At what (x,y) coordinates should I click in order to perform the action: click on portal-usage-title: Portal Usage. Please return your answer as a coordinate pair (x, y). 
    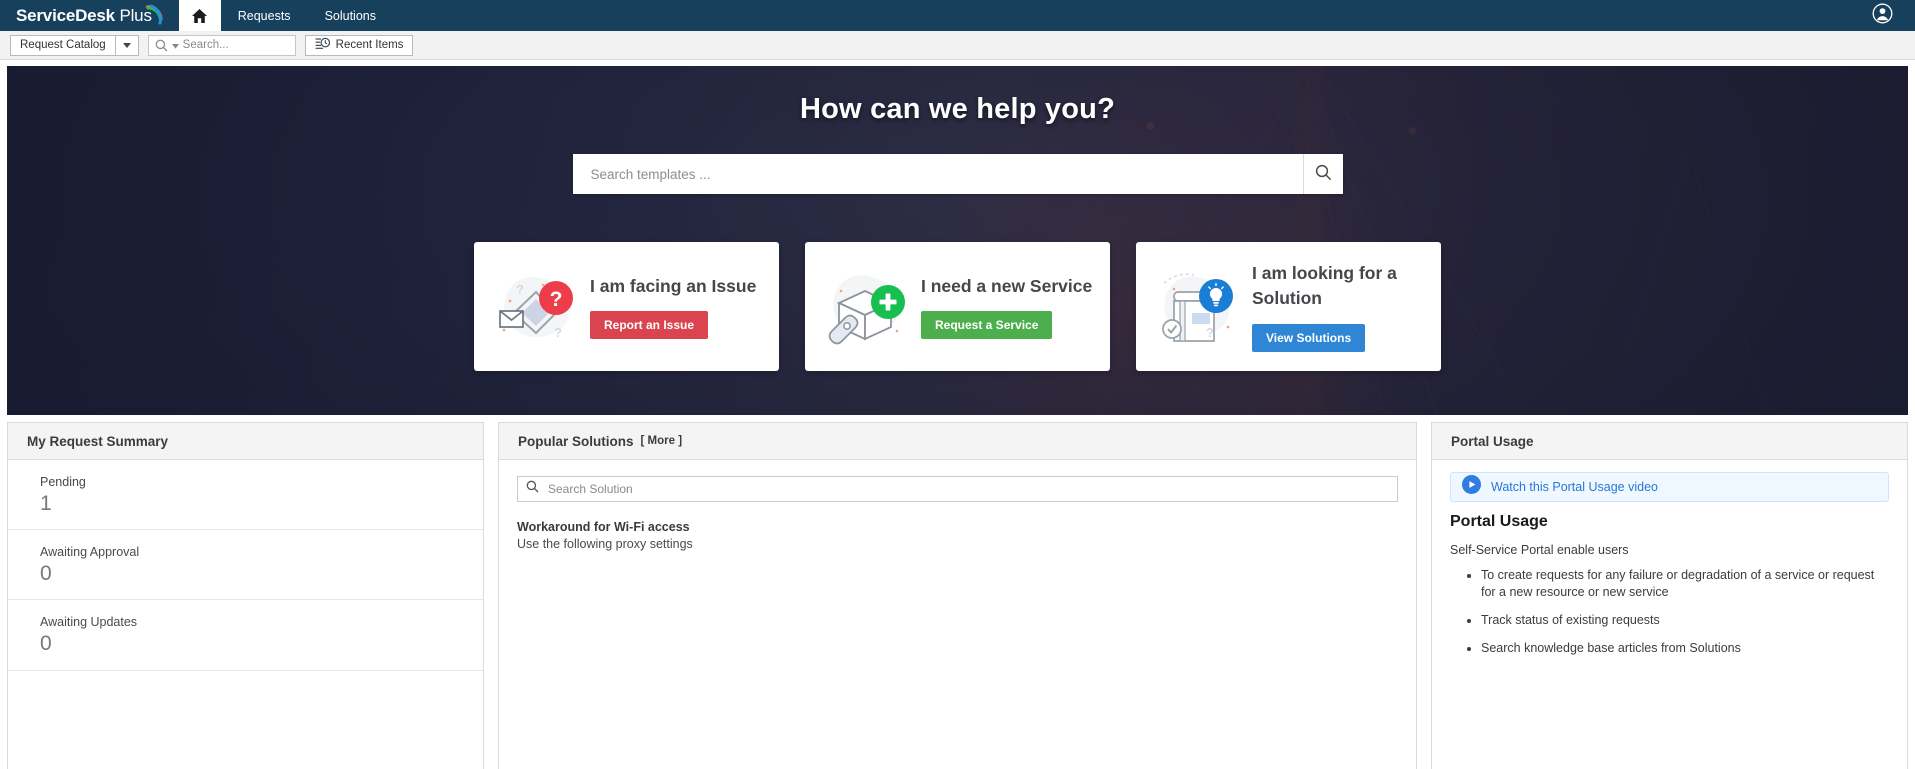
    Looking at the image, I should click on (1492, 441).